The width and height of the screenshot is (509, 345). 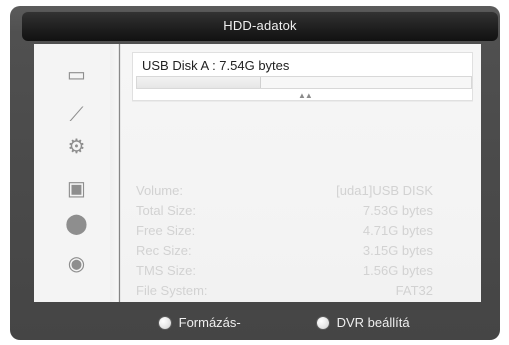 I want to click on footer-actions: Formázás- DVR beállítá, so click(x=254, y=323).